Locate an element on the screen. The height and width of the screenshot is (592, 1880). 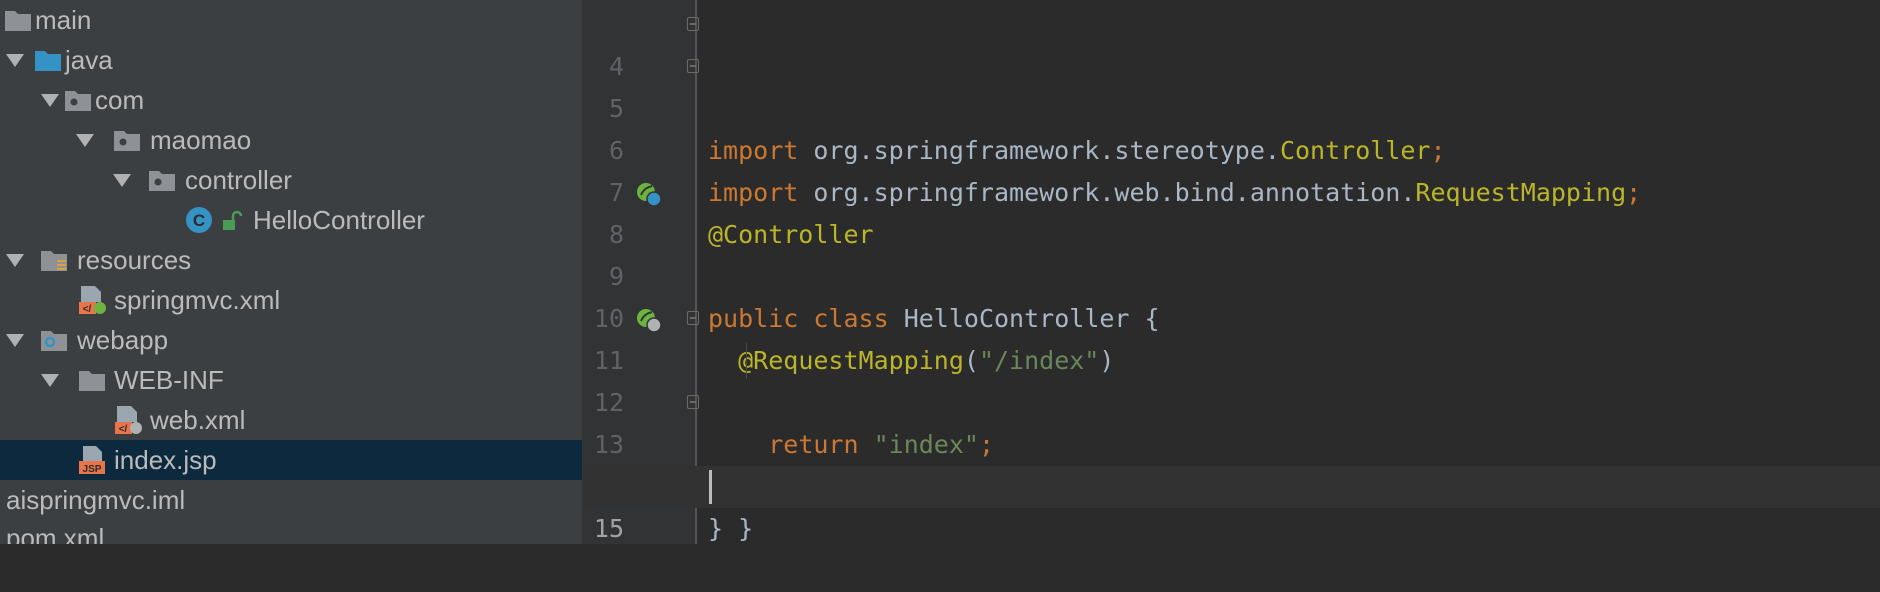
code-line: 9 is located at coordinates (1232, 252).